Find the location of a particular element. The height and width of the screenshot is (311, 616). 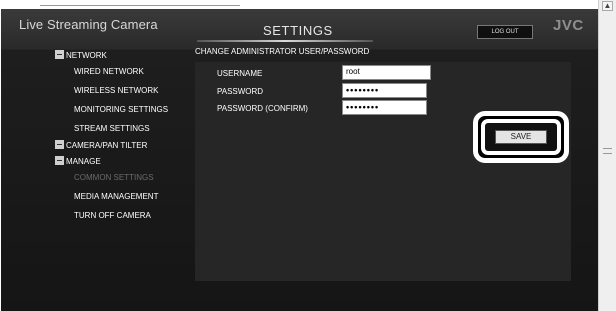

sidebar-item-wired-network: WIRED NETWORK is located at coordinates (109, 71).